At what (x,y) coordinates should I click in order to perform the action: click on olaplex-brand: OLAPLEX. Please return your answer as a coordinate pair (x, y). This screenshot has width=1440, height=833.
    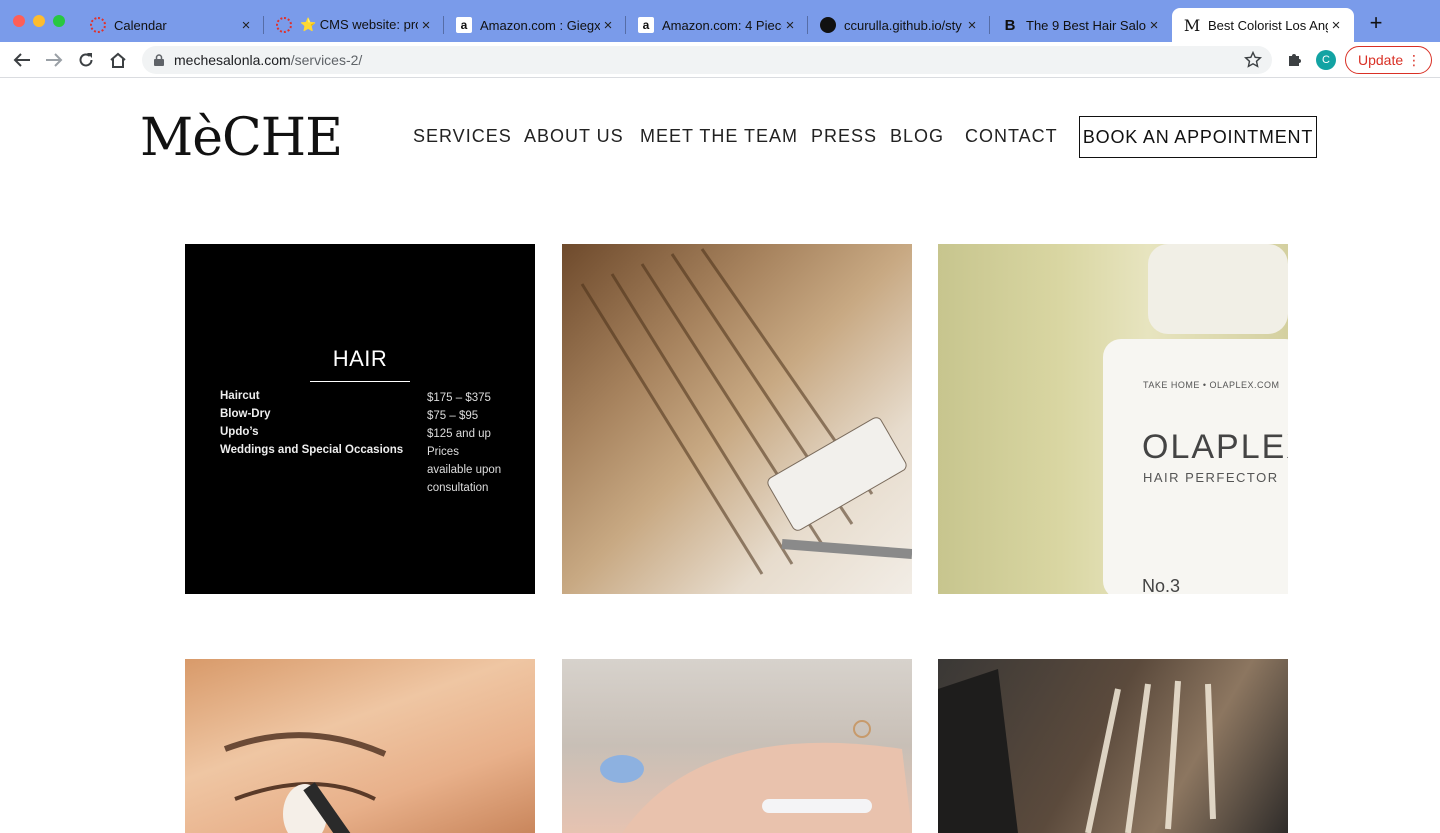
    Looking at the image, I should click on (1215, 447).